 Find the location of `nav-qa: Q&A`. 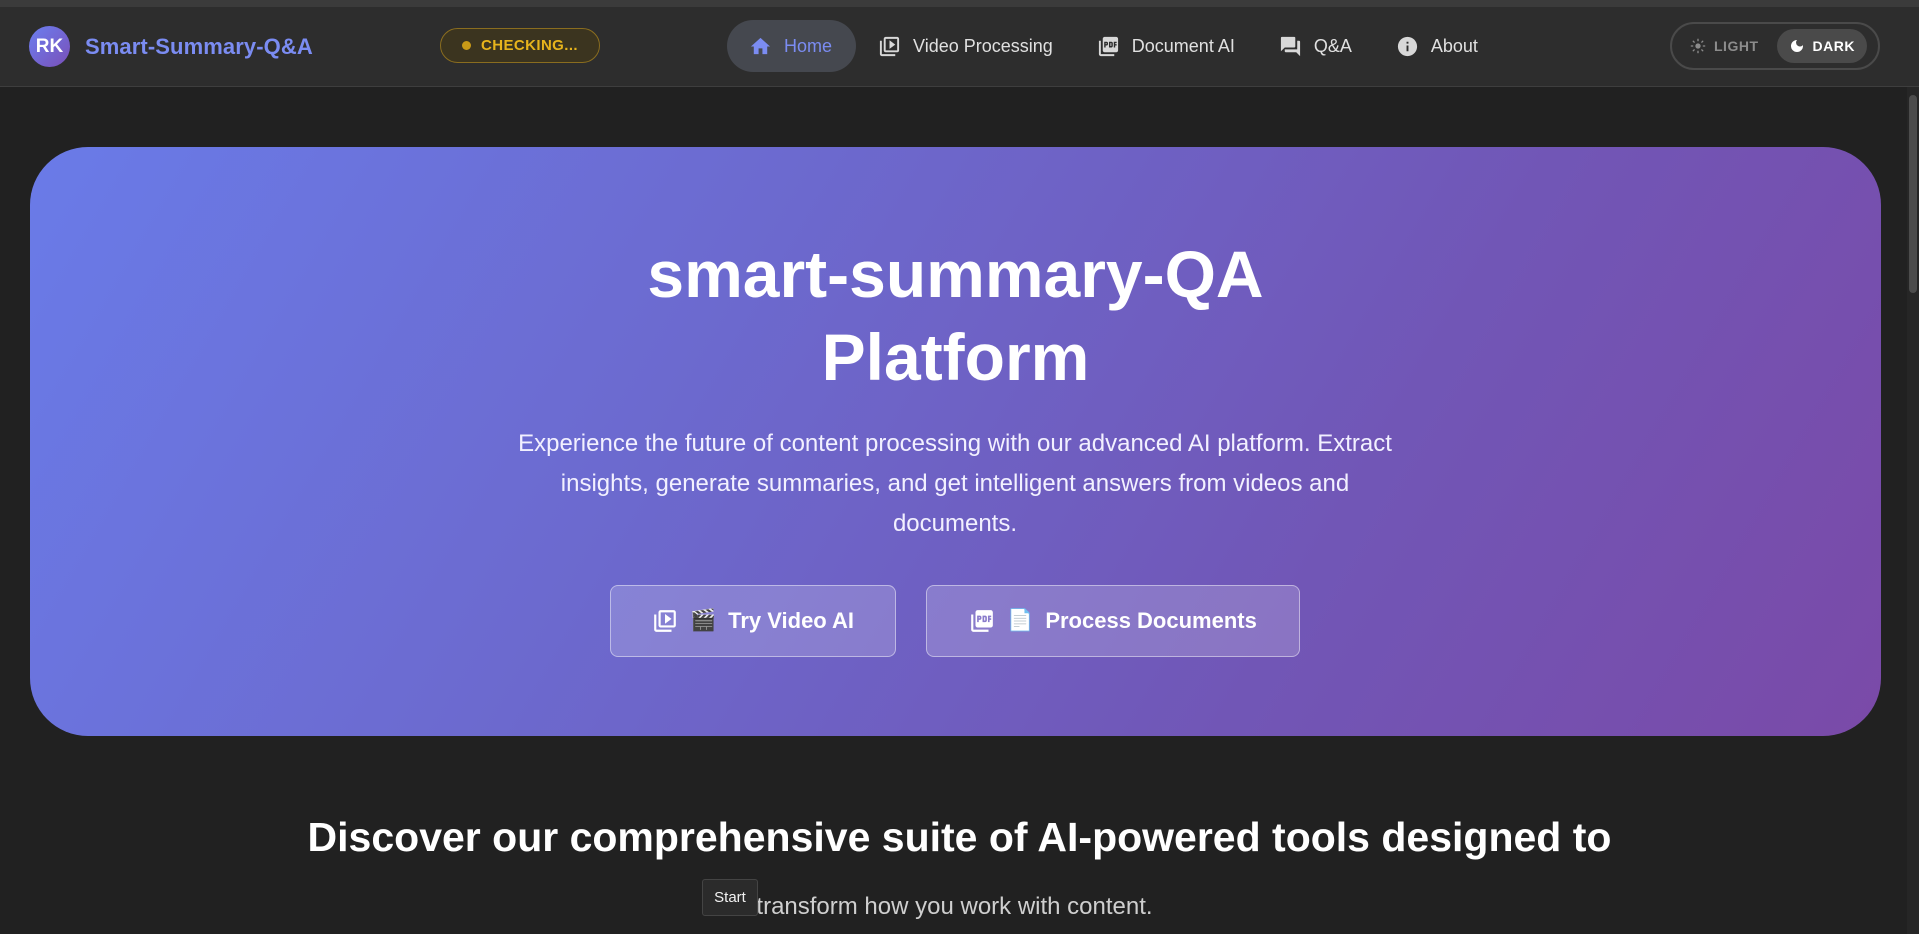

nav-qa: Q&A is located at coordinates (1315, 46).